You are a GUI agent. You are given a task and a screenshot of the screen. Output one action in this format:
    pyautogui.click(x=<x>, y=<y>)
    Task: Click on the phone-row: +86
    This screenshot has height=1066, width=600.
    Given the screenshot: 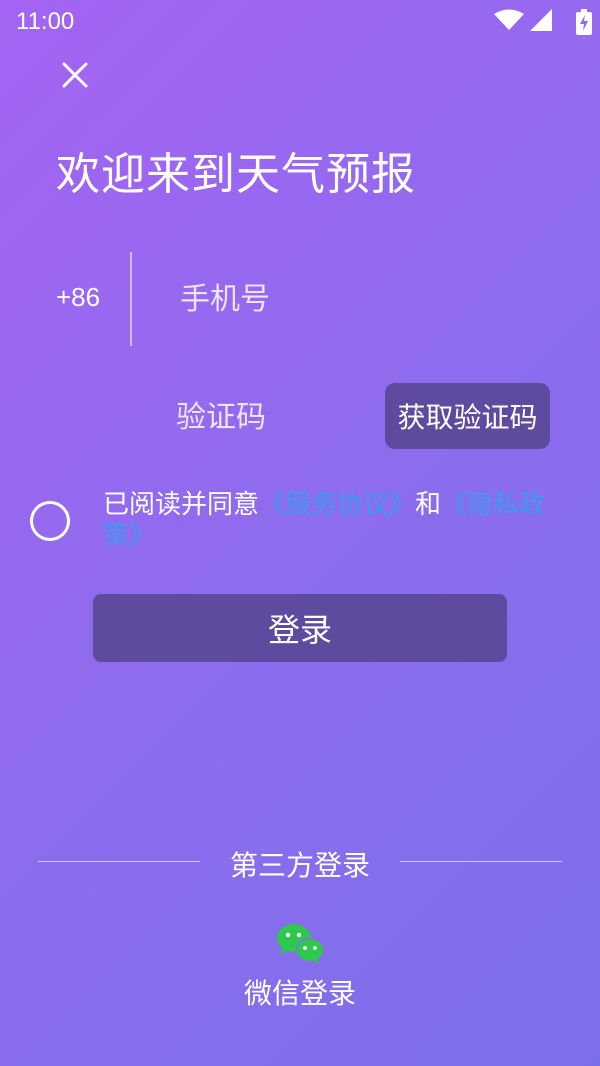 What is the action you would take?
    pyautogui.click(x=300, y=299)
    